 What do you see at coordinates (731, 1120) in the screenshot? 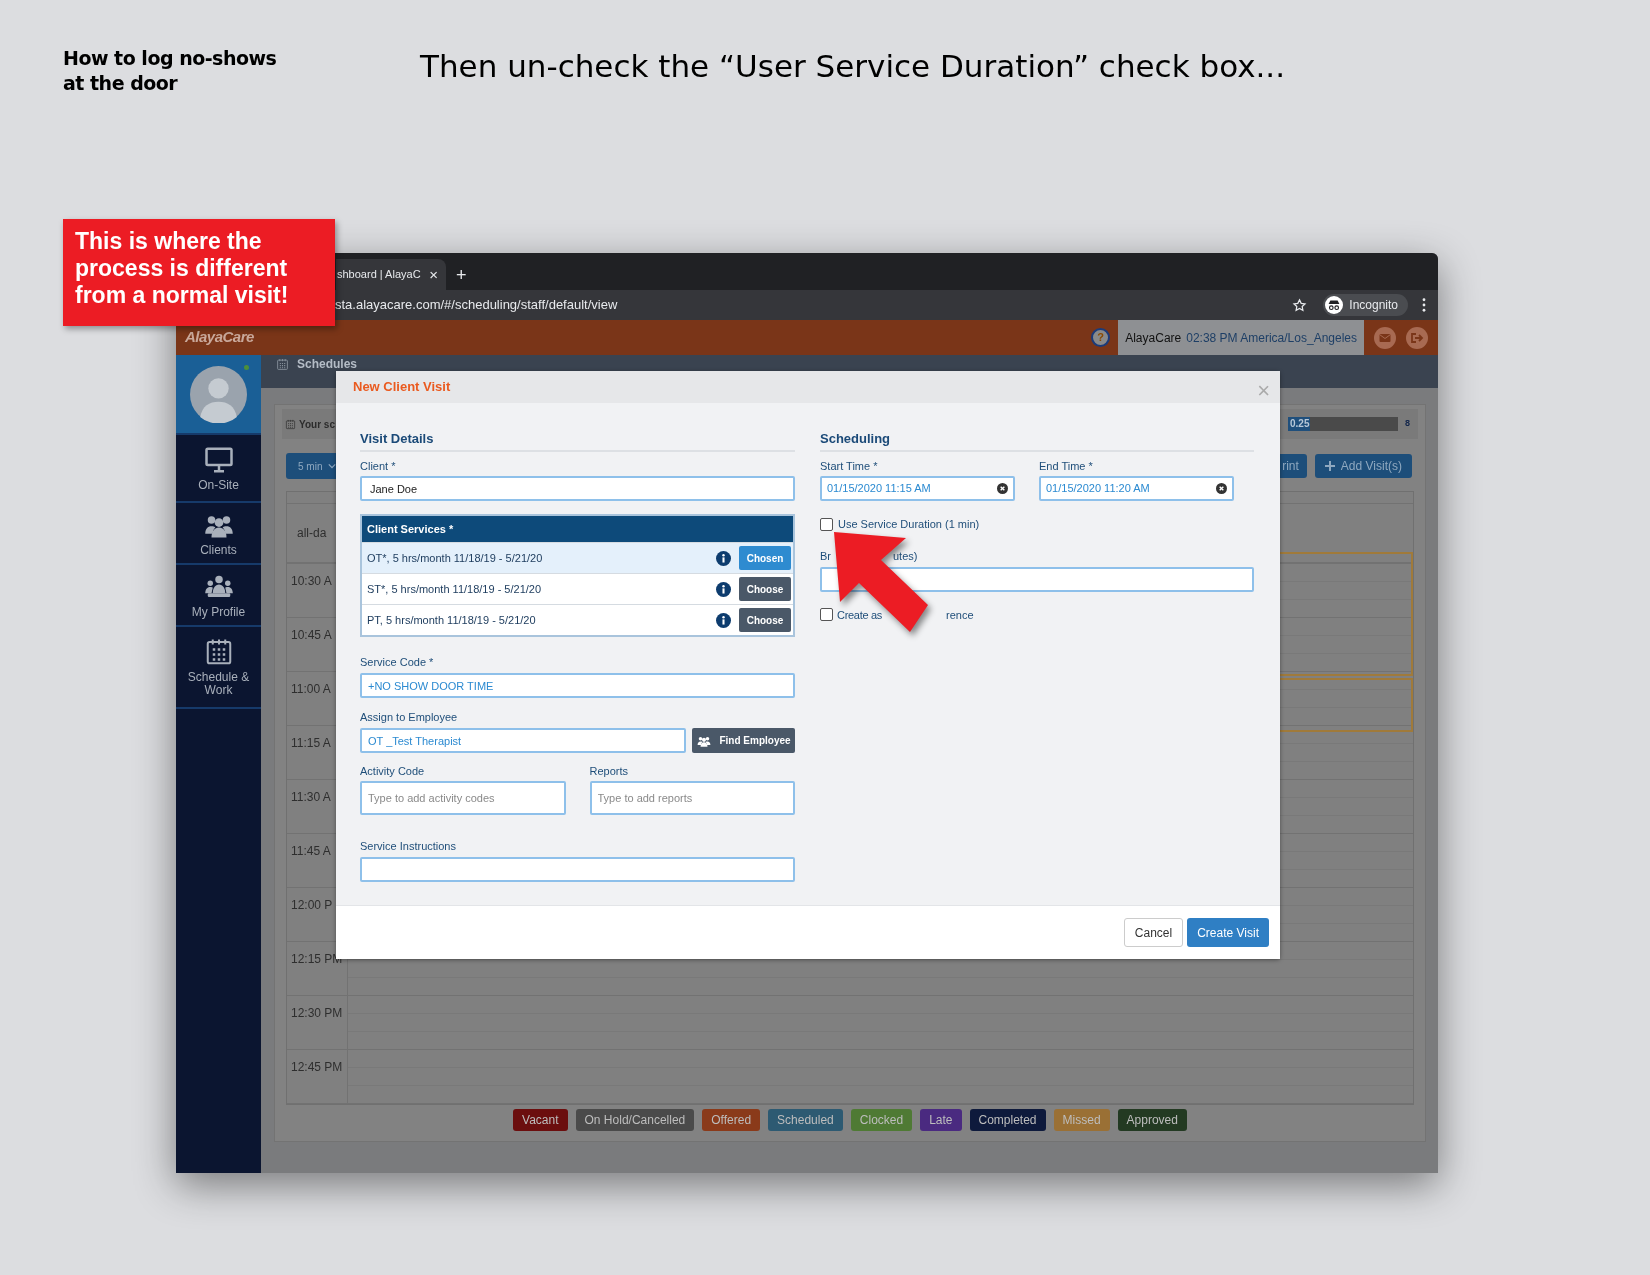
I see `legend-tag: Offered` at bounding box center [731, 1120].